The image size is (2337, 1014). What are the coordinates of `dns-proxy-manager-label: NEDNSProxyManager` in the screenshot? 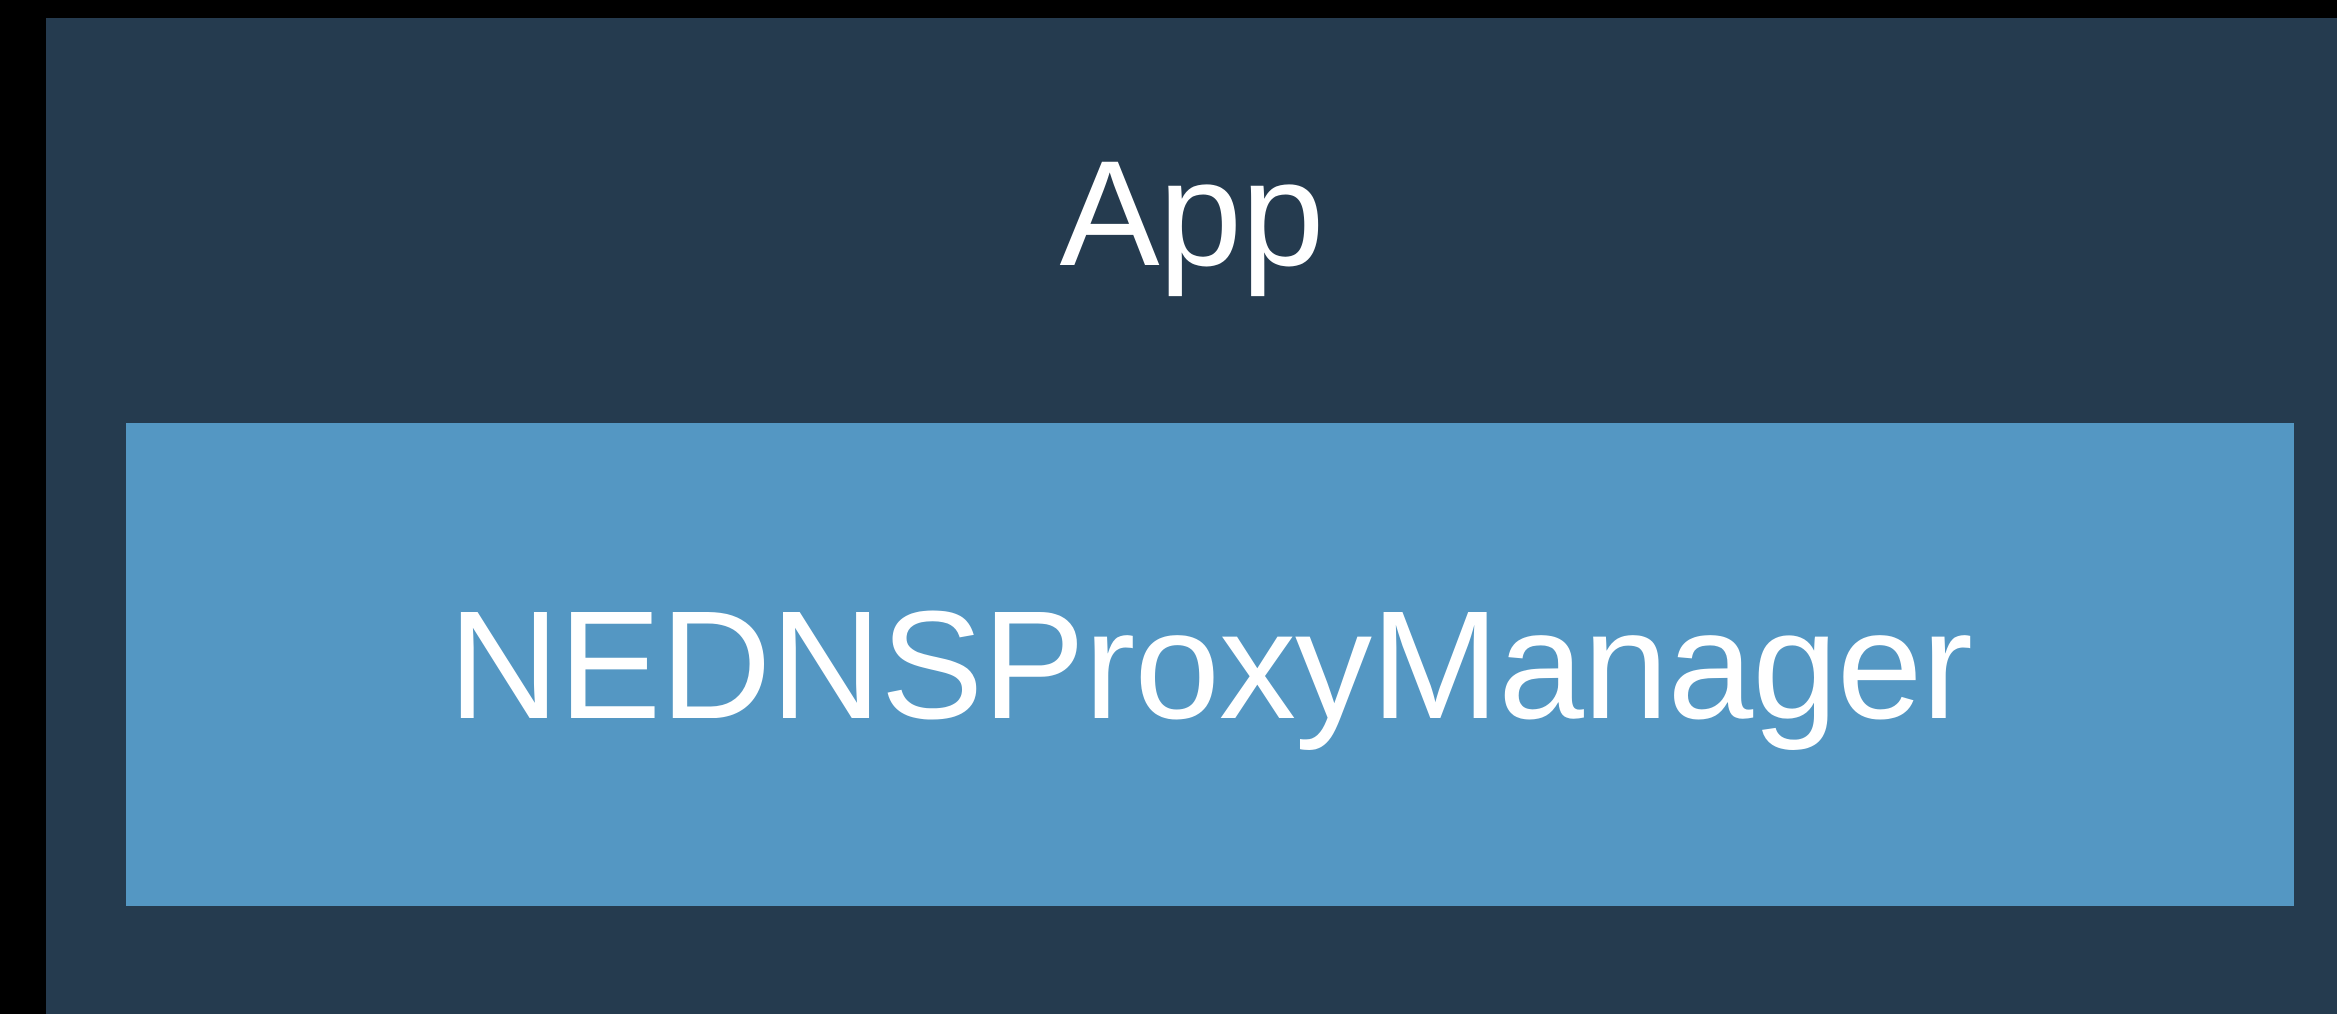 It's located at (1210, 664).